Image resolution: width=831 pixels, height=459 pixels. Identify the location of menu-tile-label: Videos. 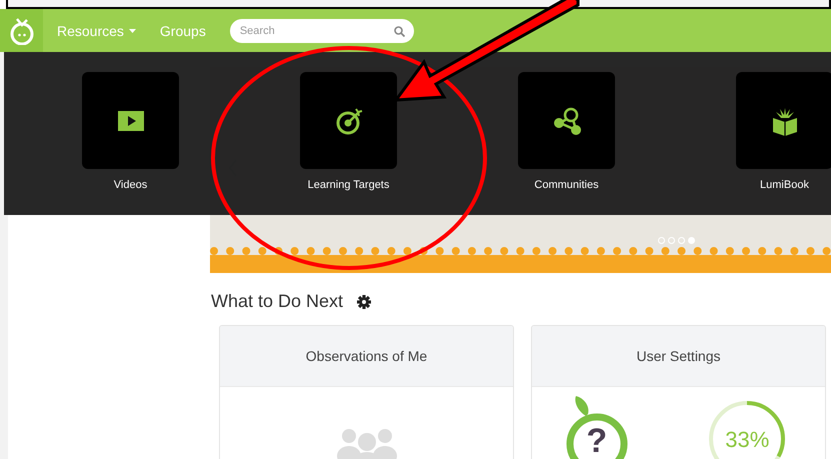
(131, 185).